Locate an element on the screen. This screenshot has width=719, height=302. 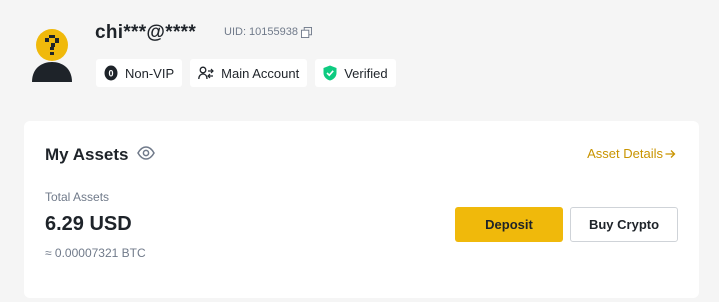
badge-main-account: Main Account is located at coordinates (249, 73).